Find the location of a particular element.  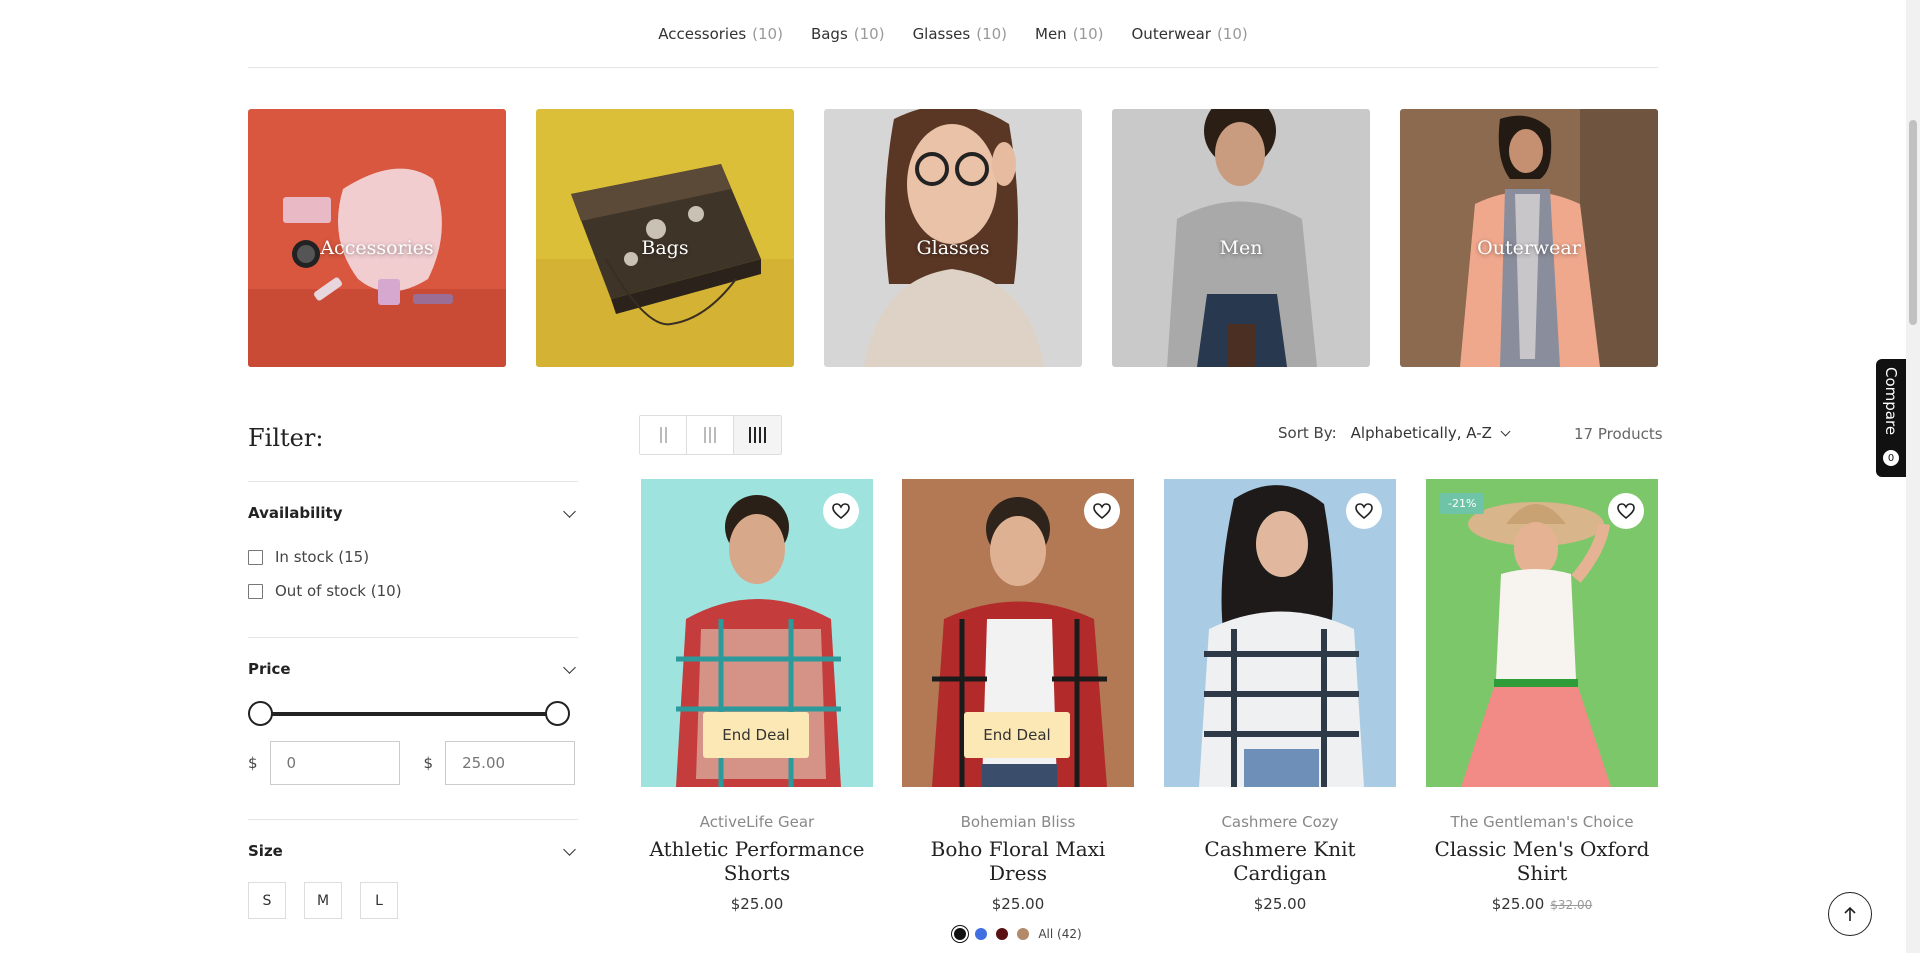

compare-tab: Compare 0 is located at coordinates (1891, 418).